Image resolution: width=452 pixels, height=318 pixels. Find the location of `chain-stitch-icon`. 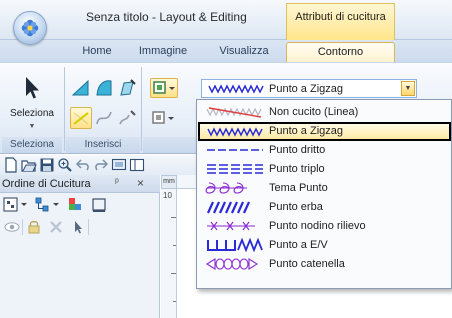

chain-stitch-icon is located at coordinates (232, 264).